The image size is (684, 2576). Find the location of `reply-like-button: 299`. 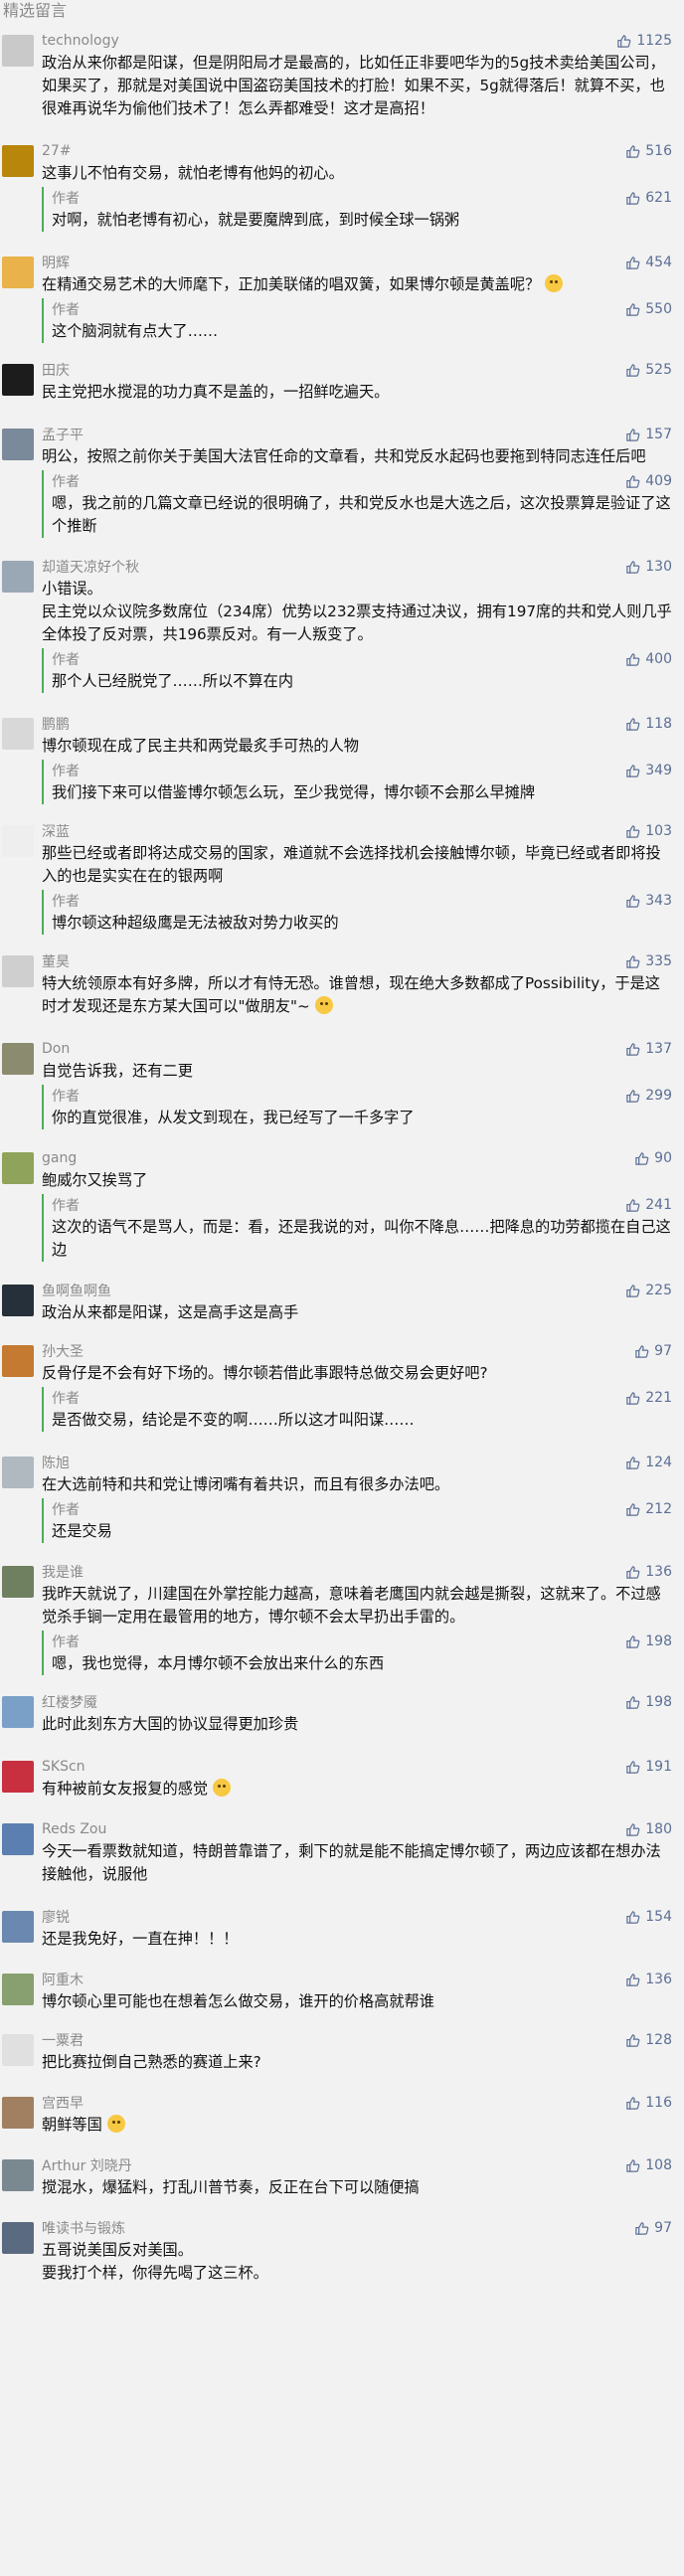

reply-like-button: 299 is located at coordinates (648, 1096).